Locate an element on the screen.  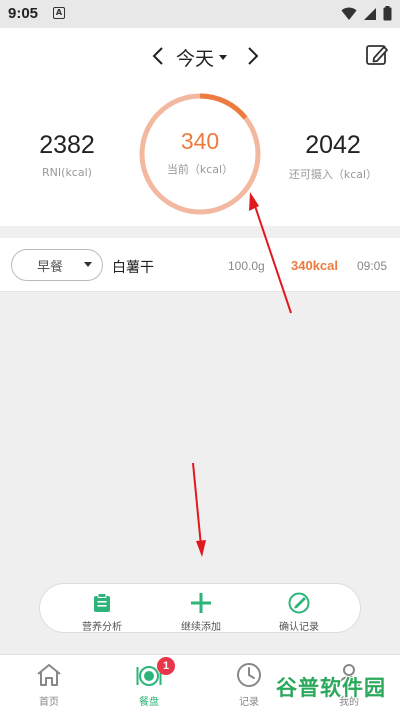
status-time: 9:05 is located at coordinates (23, 13).